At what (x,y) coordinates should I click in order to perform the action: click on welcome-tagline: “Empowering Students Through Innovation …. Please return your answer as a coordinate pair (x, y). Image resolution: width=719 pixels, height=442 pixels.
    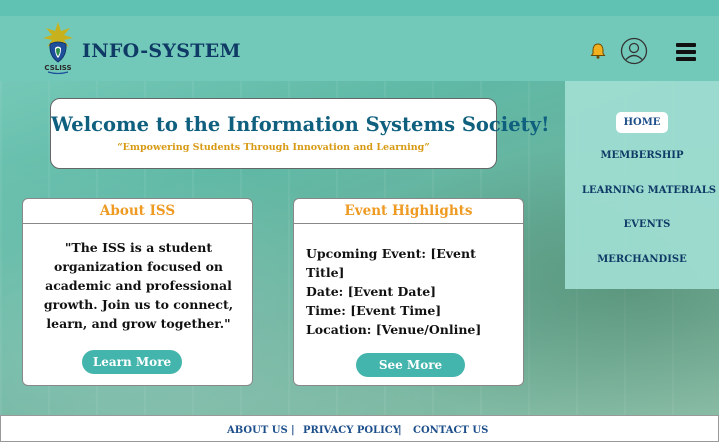
    Looking at the image, I should click on (273, 147).